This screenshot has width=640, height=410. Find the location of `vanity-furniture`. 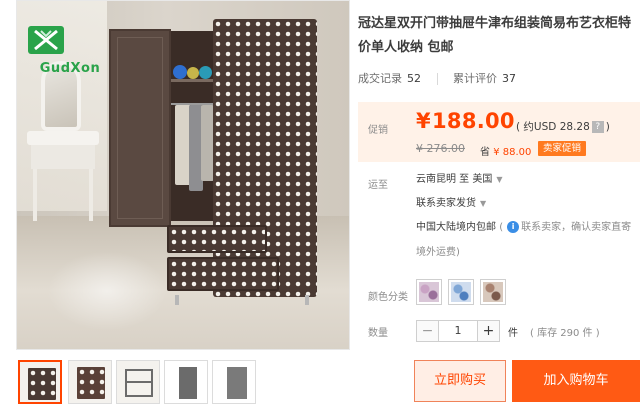

vanity-furniture is located at coordinates (63, 141).